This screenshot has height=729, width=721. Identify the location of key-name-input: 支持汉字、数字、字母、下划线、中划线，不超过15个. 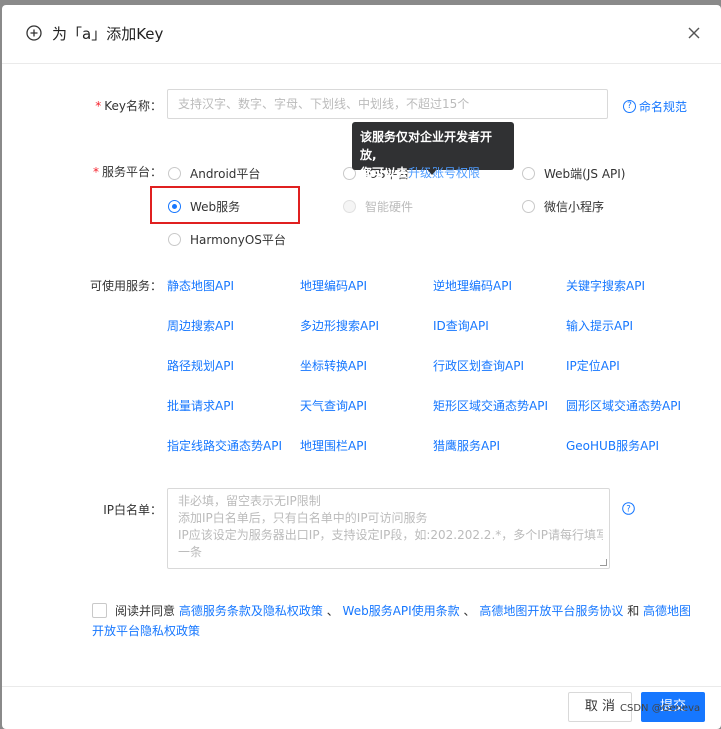
(387, 104).